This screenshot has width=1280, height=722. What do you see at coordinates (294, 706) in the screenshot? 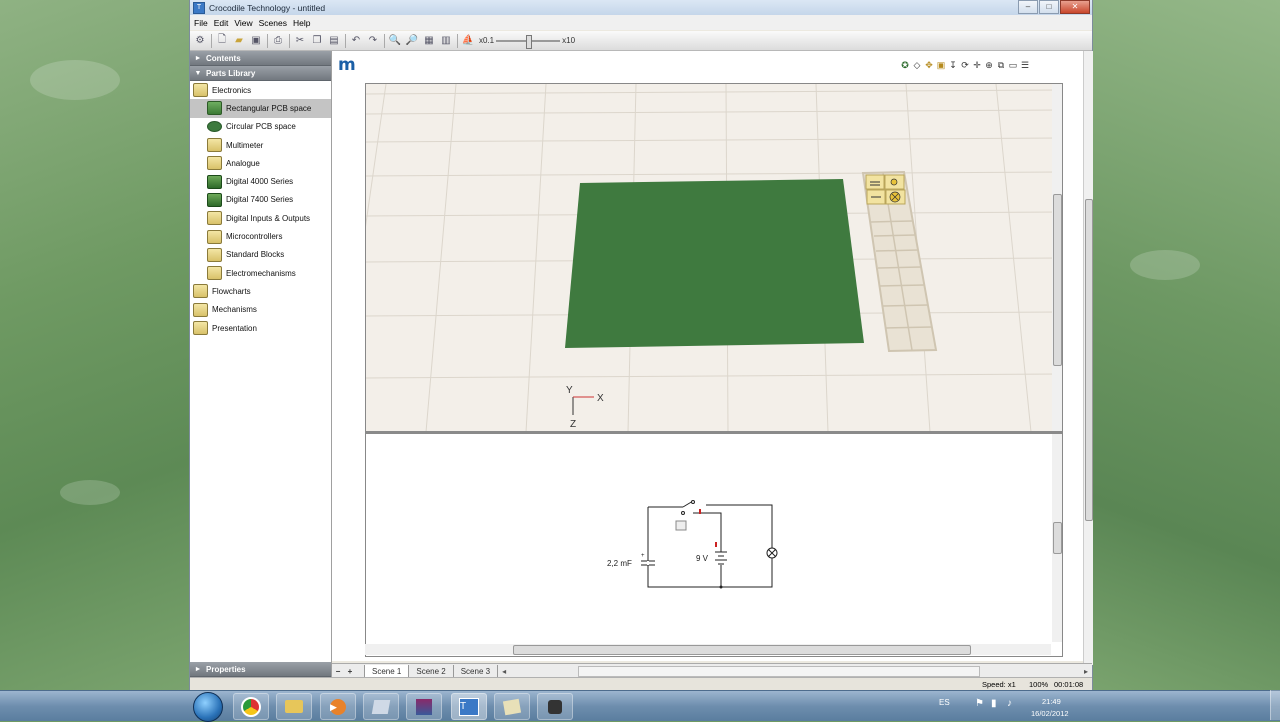
I see `file-explorer-icon` at bounding box center [294, 706].